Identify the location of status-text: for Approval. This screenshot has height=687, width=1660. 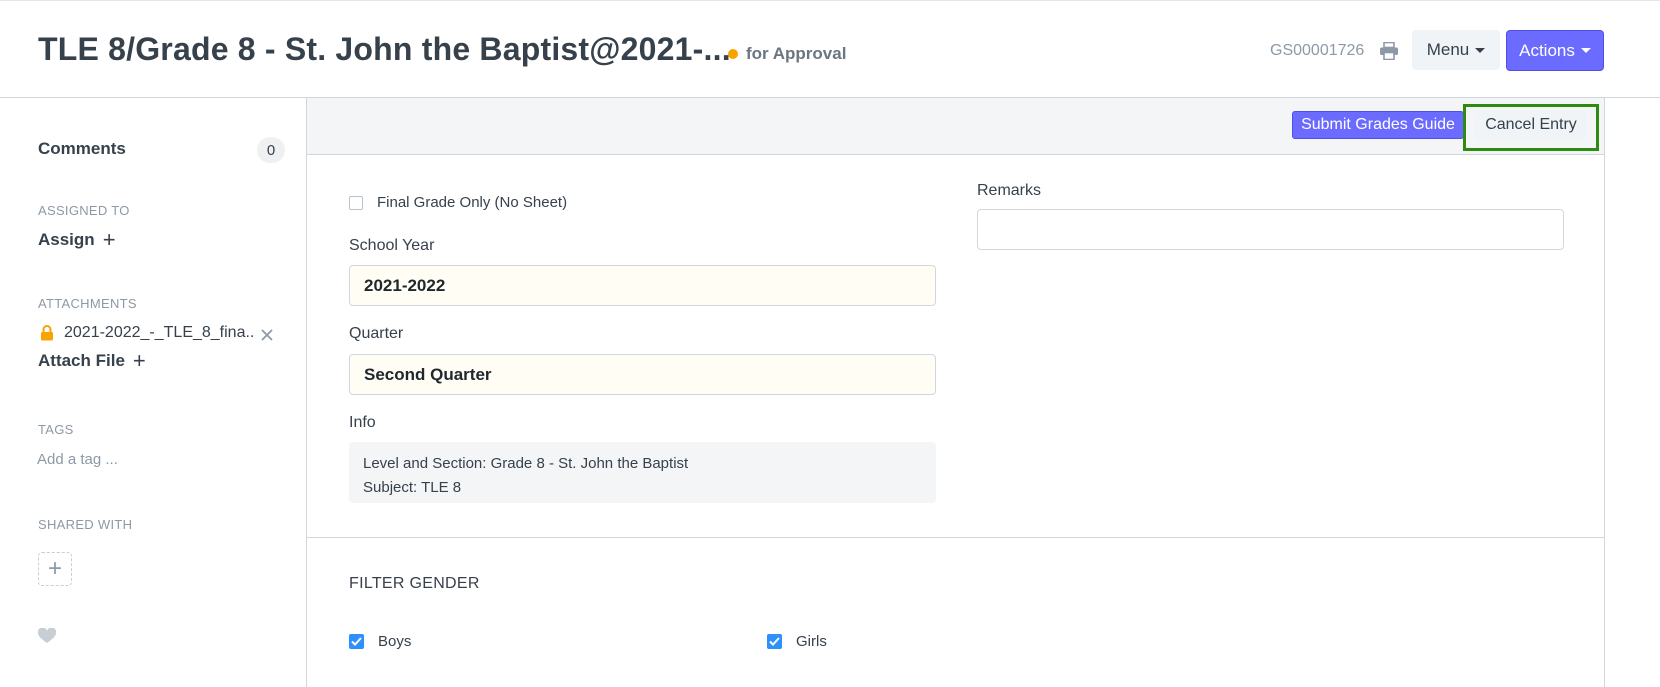
(796, 53).